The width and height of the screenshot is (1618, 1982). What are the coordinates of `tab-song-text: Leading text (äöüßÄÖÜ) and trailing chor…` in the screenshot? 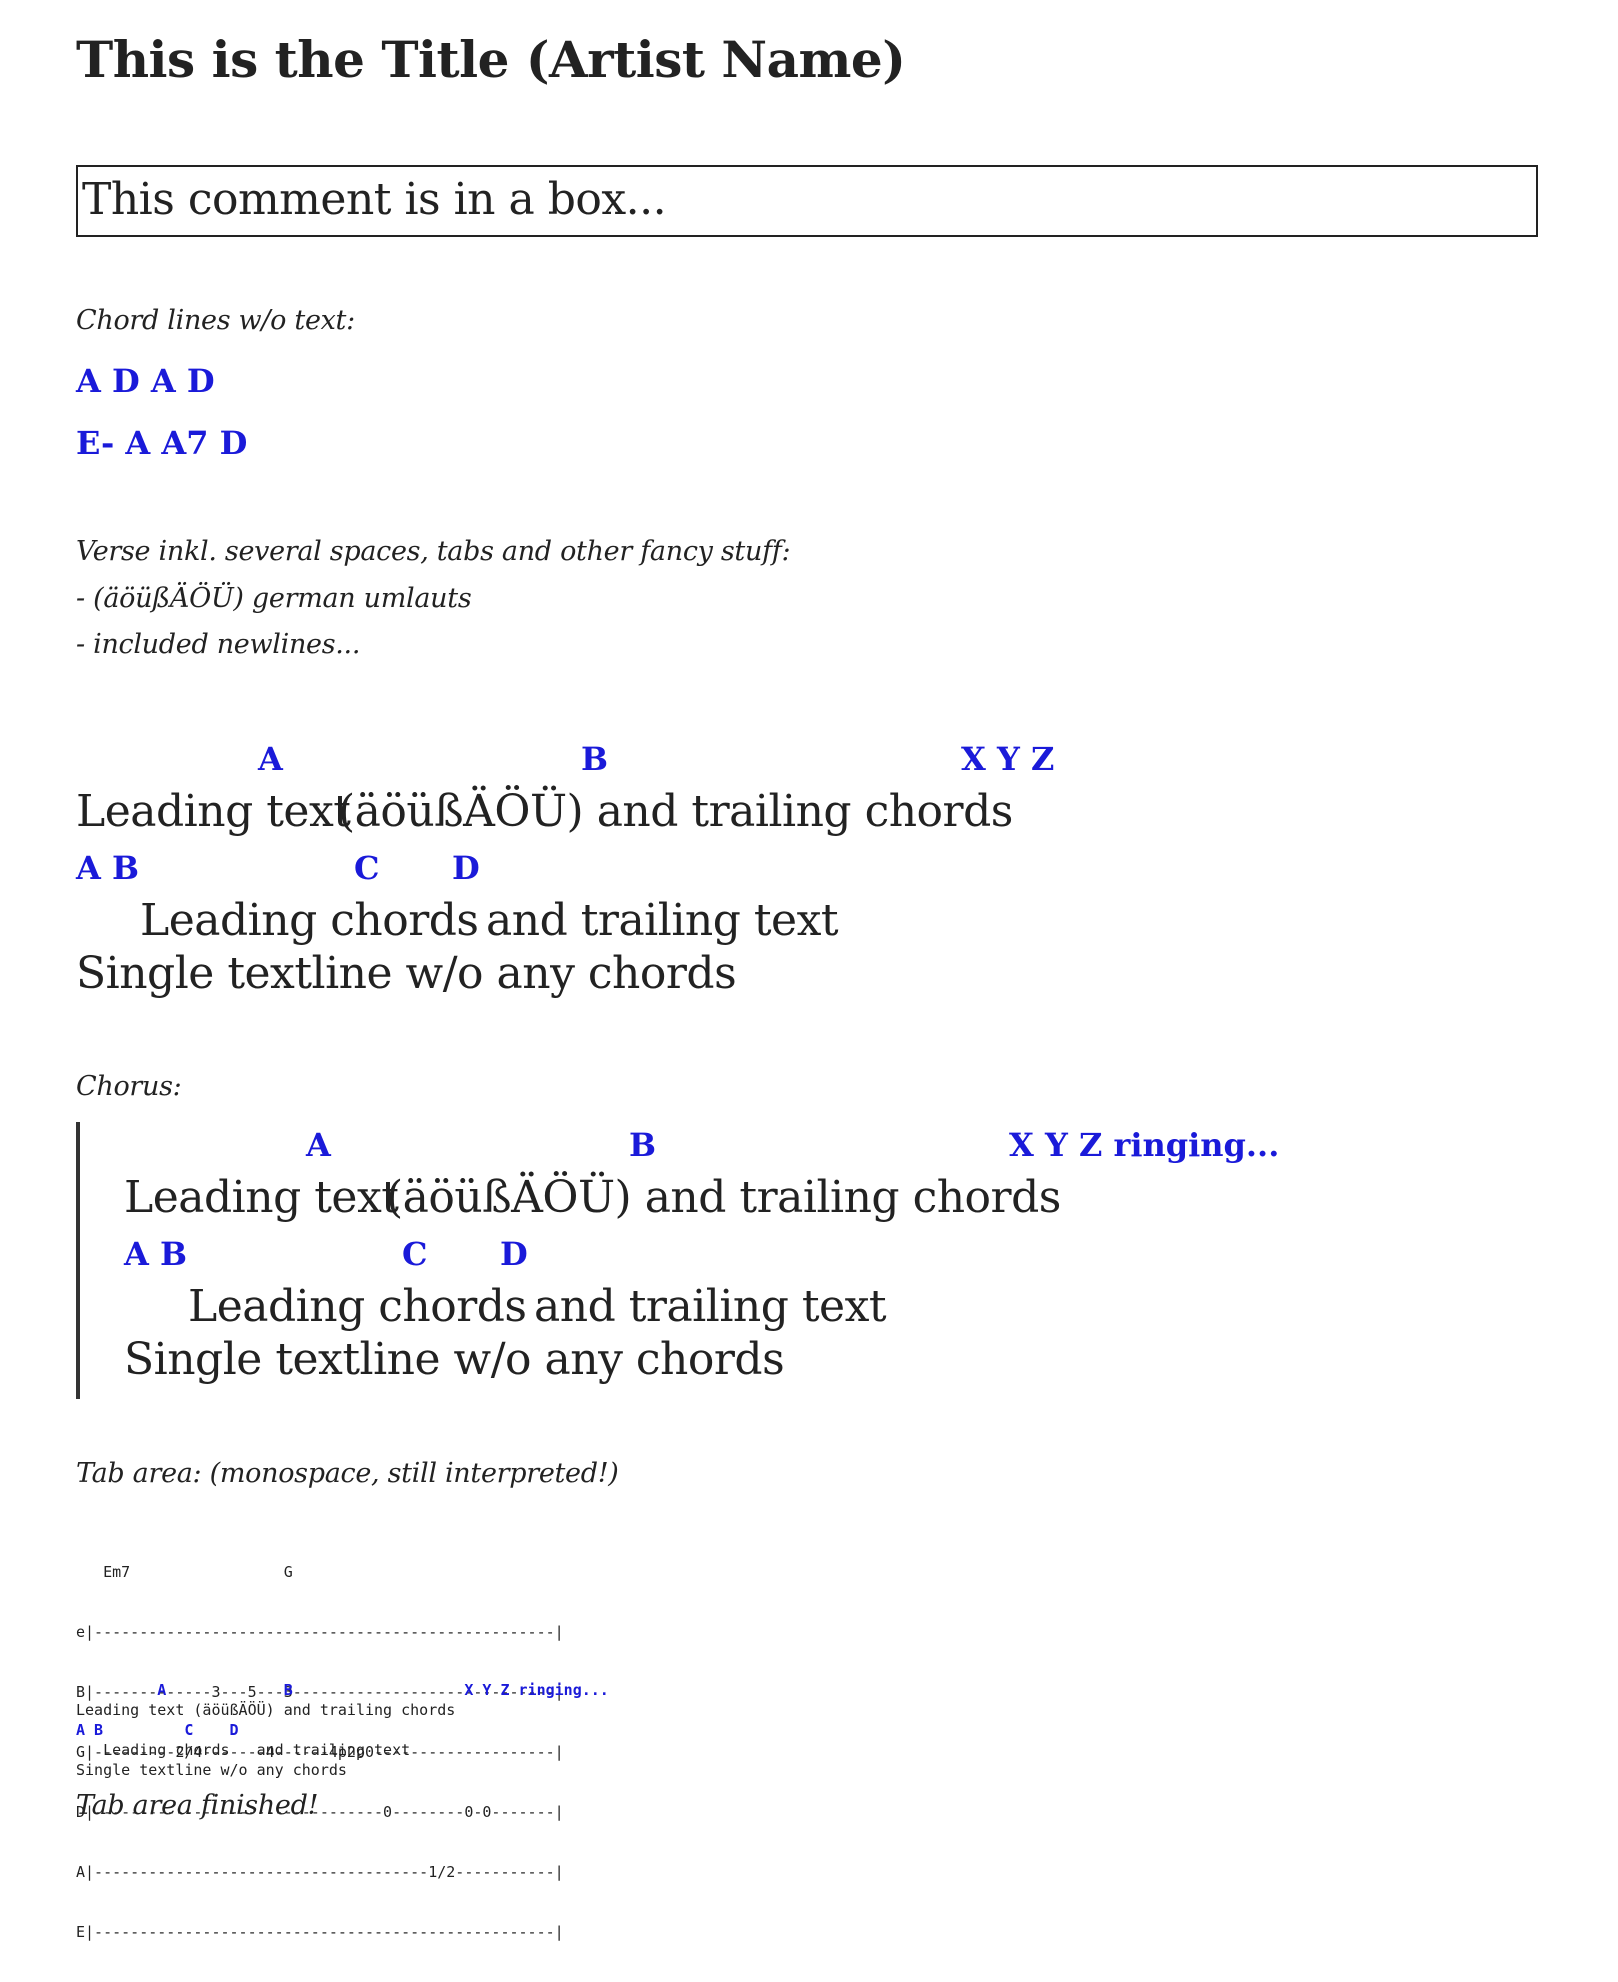 It's located at (266, 1710).